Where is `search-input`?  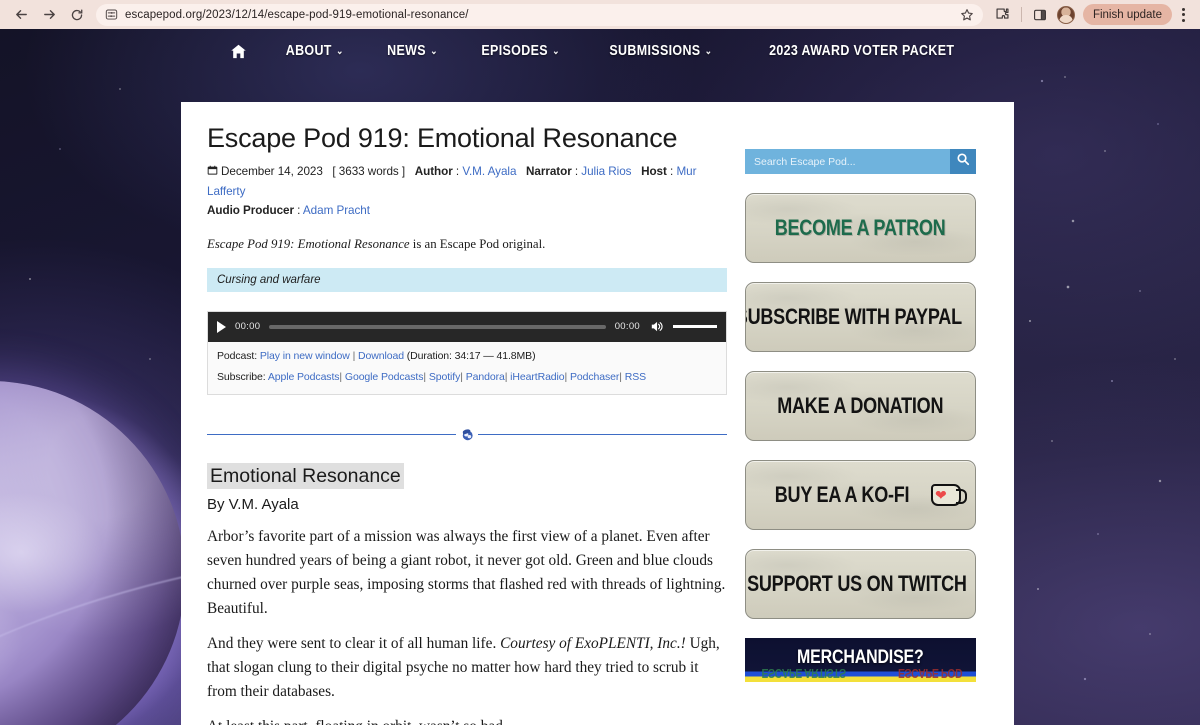
search-input is located at coordinates (847, 161).